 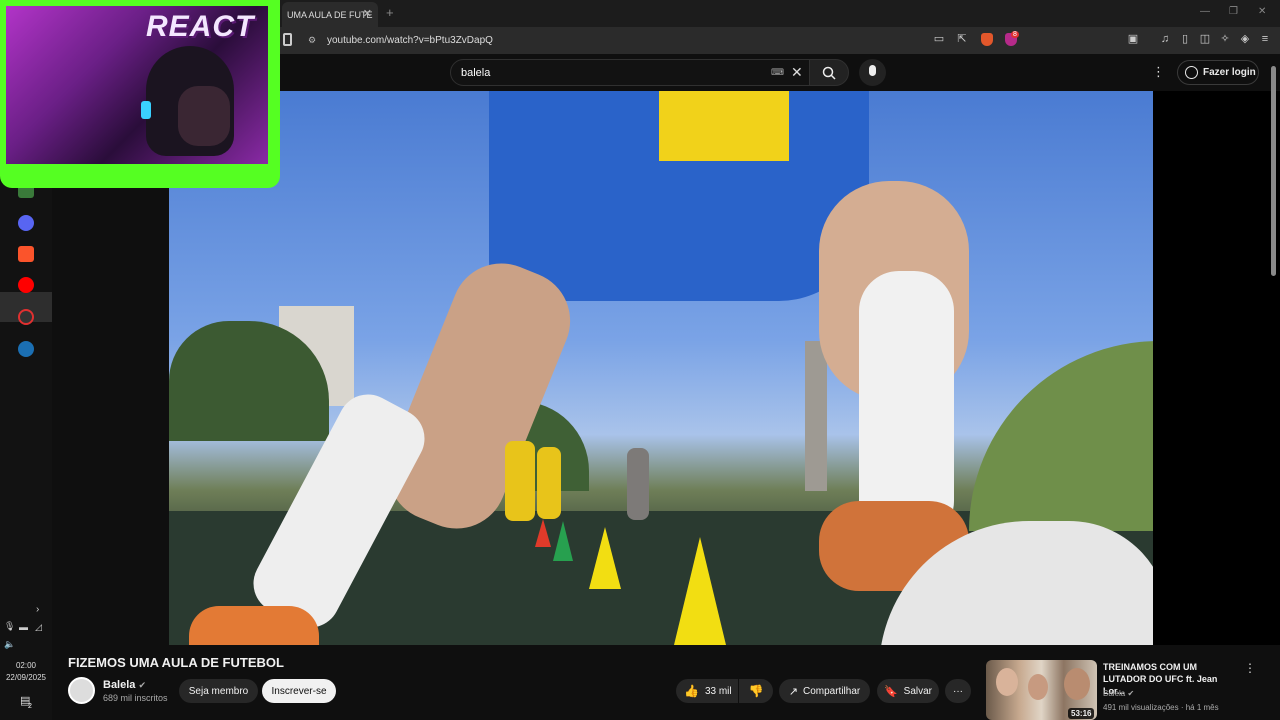 What do you see at coordinates (1265, 39) in the screenshot?
I see `menu-icon: ≡` at bounding box center [1265, 39].